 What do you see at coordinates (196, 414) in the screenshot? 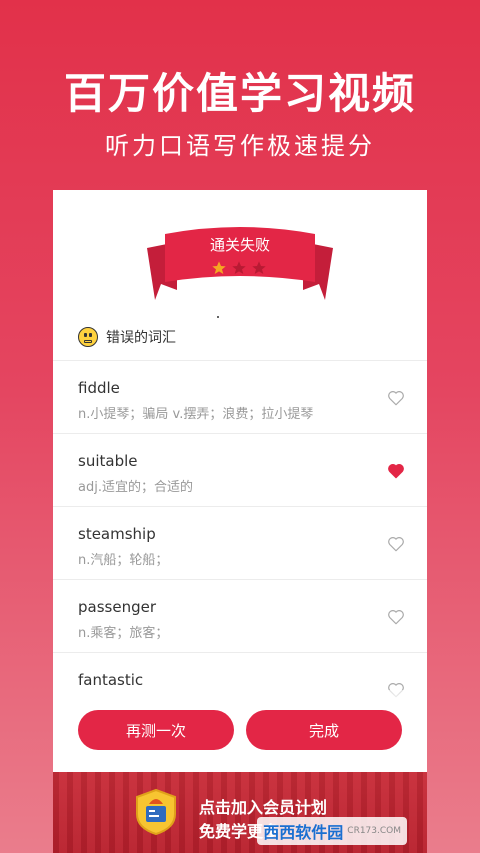
I see `word-meaning: n.小提琴；骗局 v.摆弄；浪费；拉小提琴` at bounding box center [196, 414].